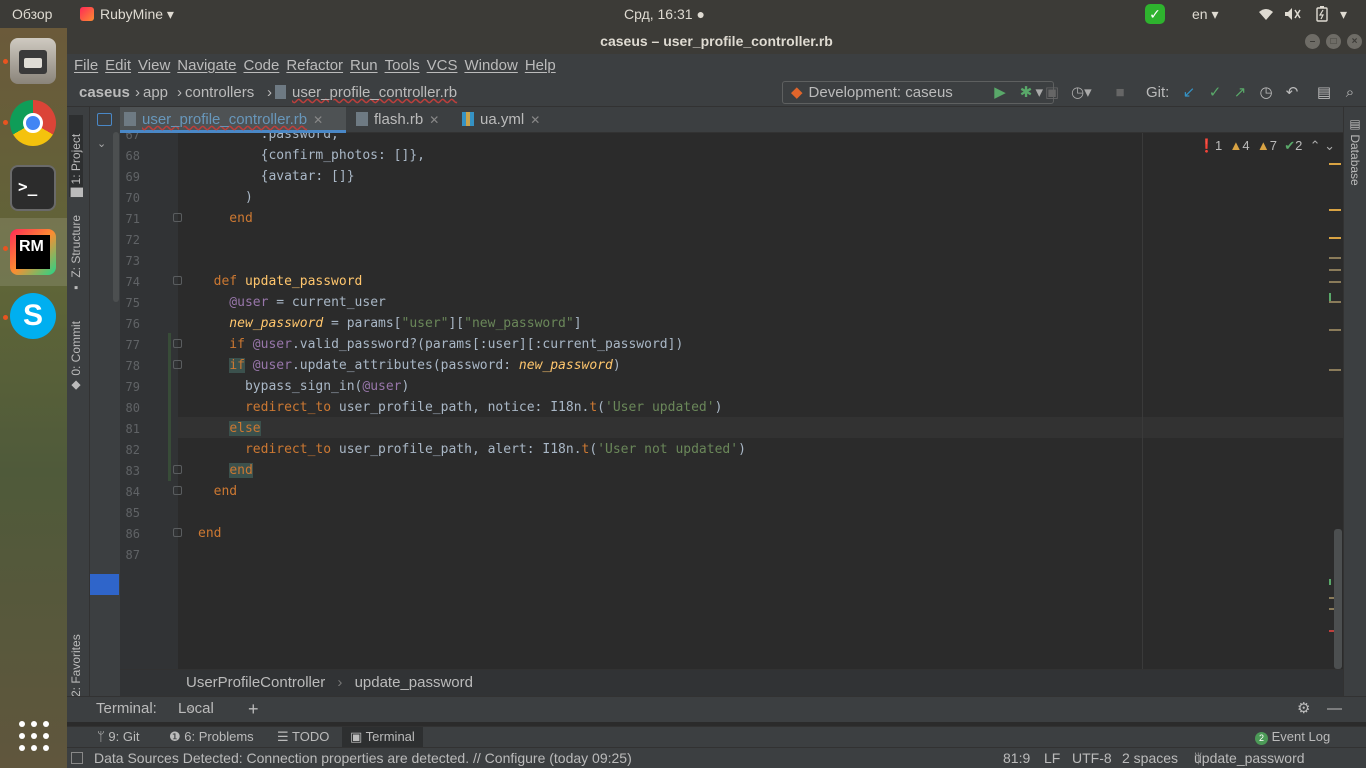 This screenshot has width=1366, height=768. What do you see at coordinates (664, 14) in the screenshot?
I see `clock: Срд, 16:31 ●` at bounding box center [664, 14].